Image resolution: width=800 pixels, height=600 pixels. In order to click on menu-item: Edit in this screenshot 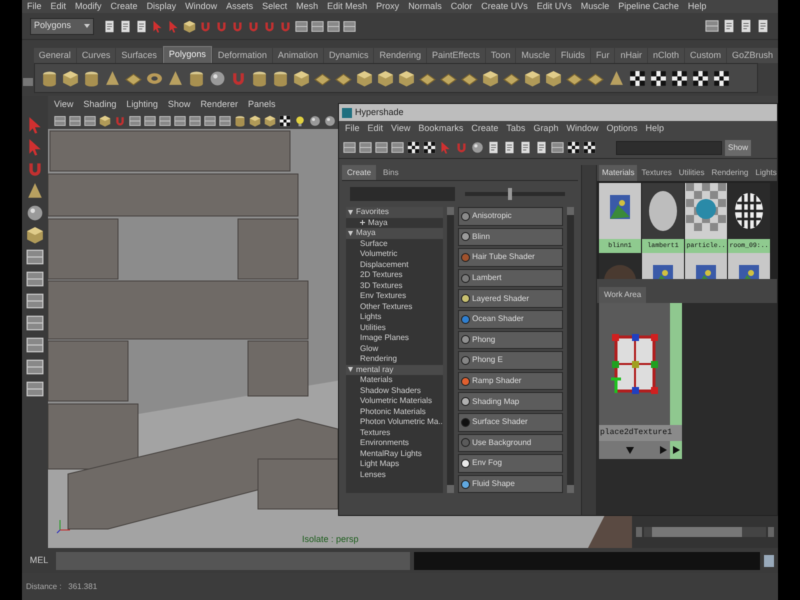, I will do `click(58, 7)`.